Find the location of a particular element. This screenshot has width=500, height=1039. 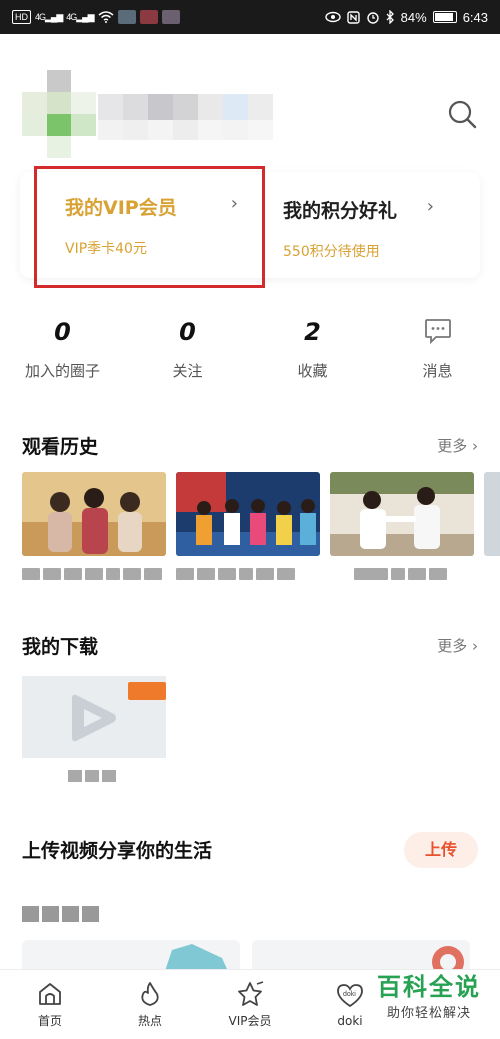

downloads-title: 我的下载 is located at coordinates (60, 647).